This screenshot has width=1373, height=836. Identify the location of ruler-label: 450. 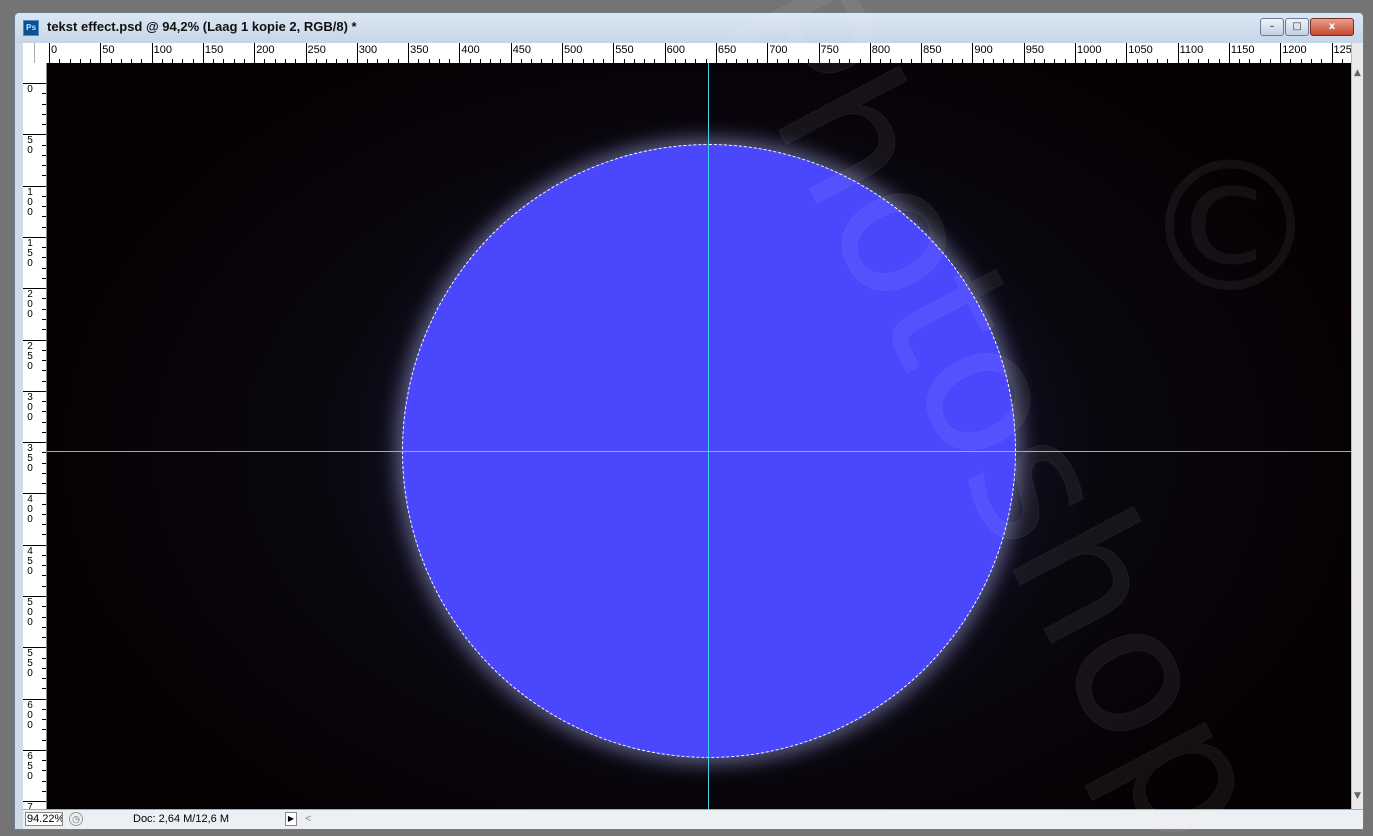
(522, 50).